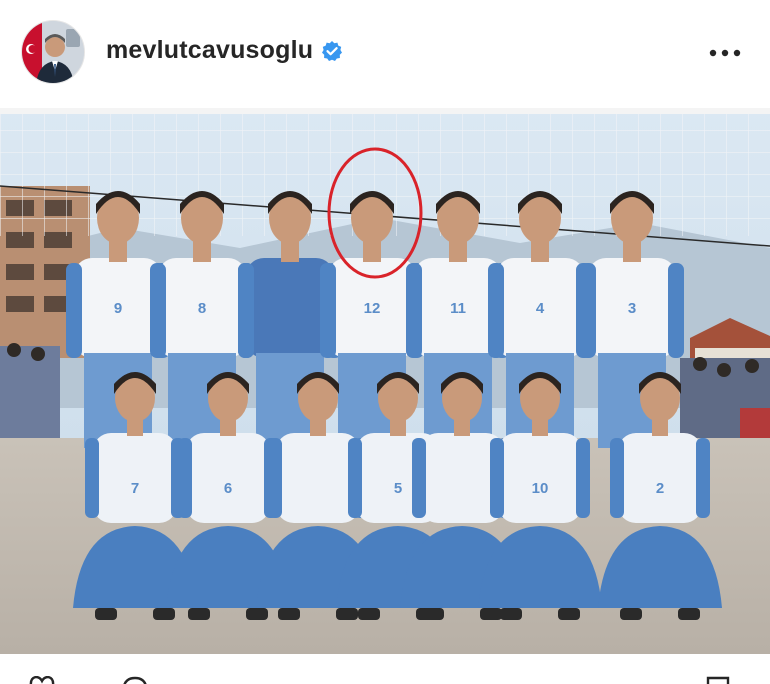  Describe the element at coordinates (332, 51) in the screenshot. I see `verified-badge-icon` at that location.